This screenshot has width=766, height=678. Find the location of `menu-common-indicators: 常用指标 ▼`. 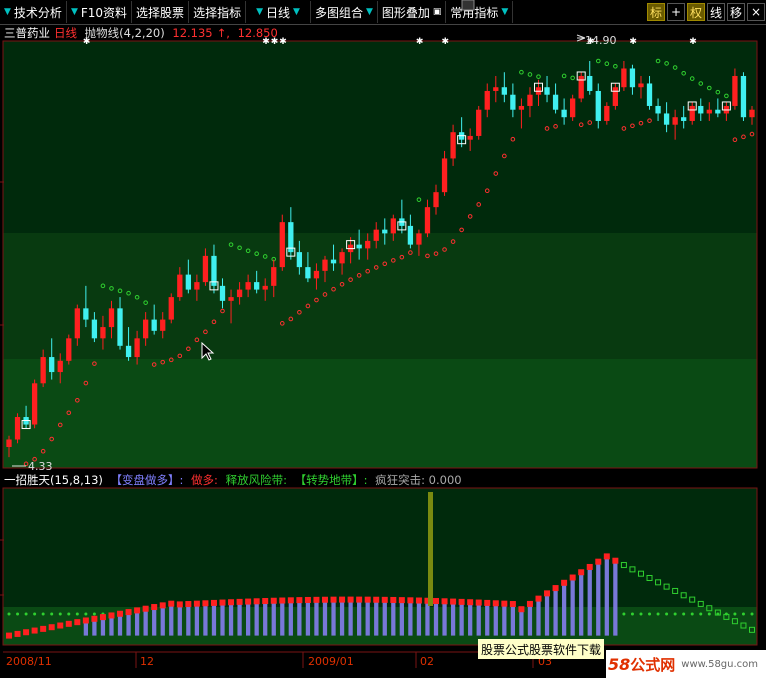

menu-common-indicators: 常用指标 ▼ is located at coordinates (480, 12).